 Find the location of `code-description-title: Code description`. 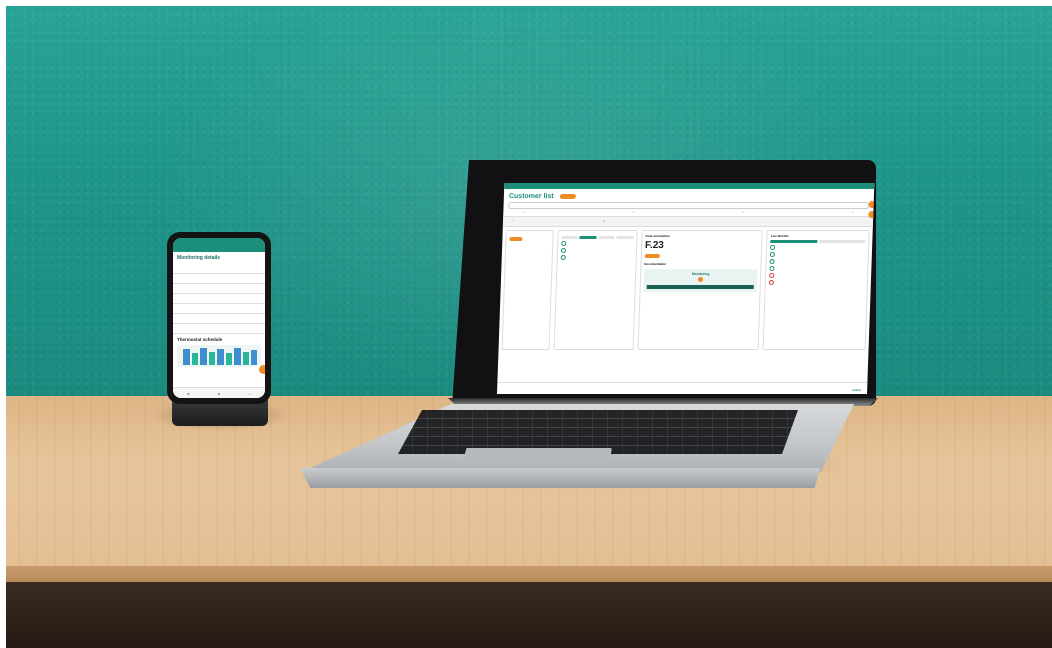

code-description-title: Code description is located at coordinates (657, 236).